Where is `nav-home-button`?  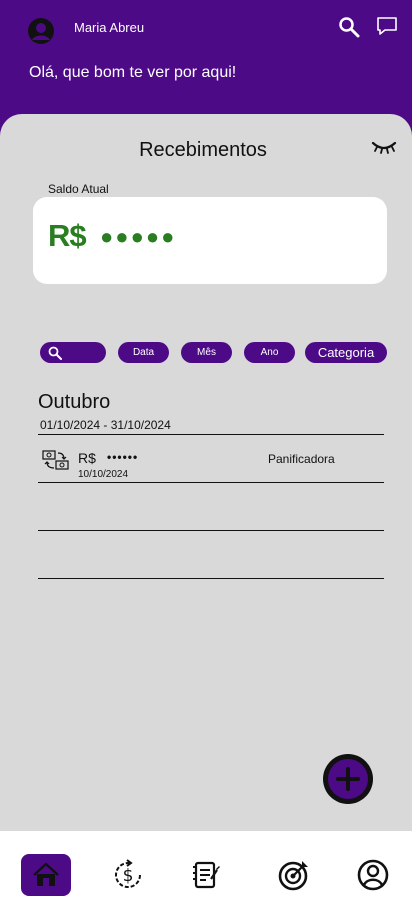
nav-home-button is located at coordinates (46, 875).